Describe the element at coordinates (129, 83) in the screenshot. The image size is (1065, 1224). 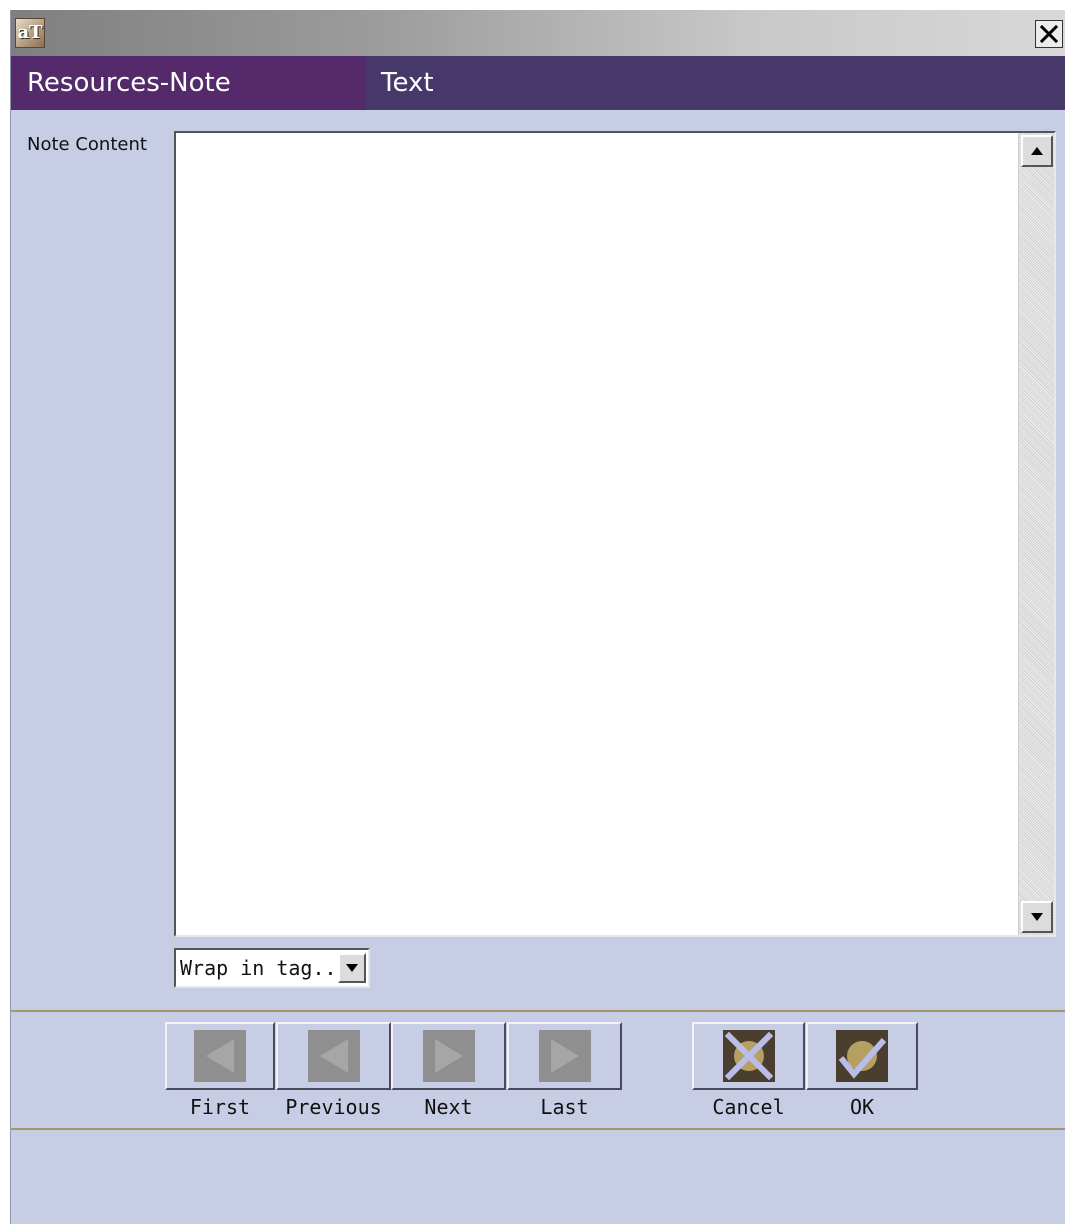
I see `module-title: Resources-Note` at that location.